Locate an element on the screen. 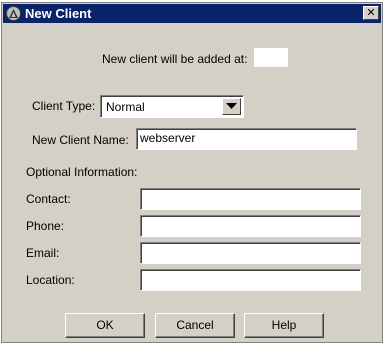 This screenshot has height=345, width=387. added-at-label: New client will be added at: is located at coordinates (175, 59).